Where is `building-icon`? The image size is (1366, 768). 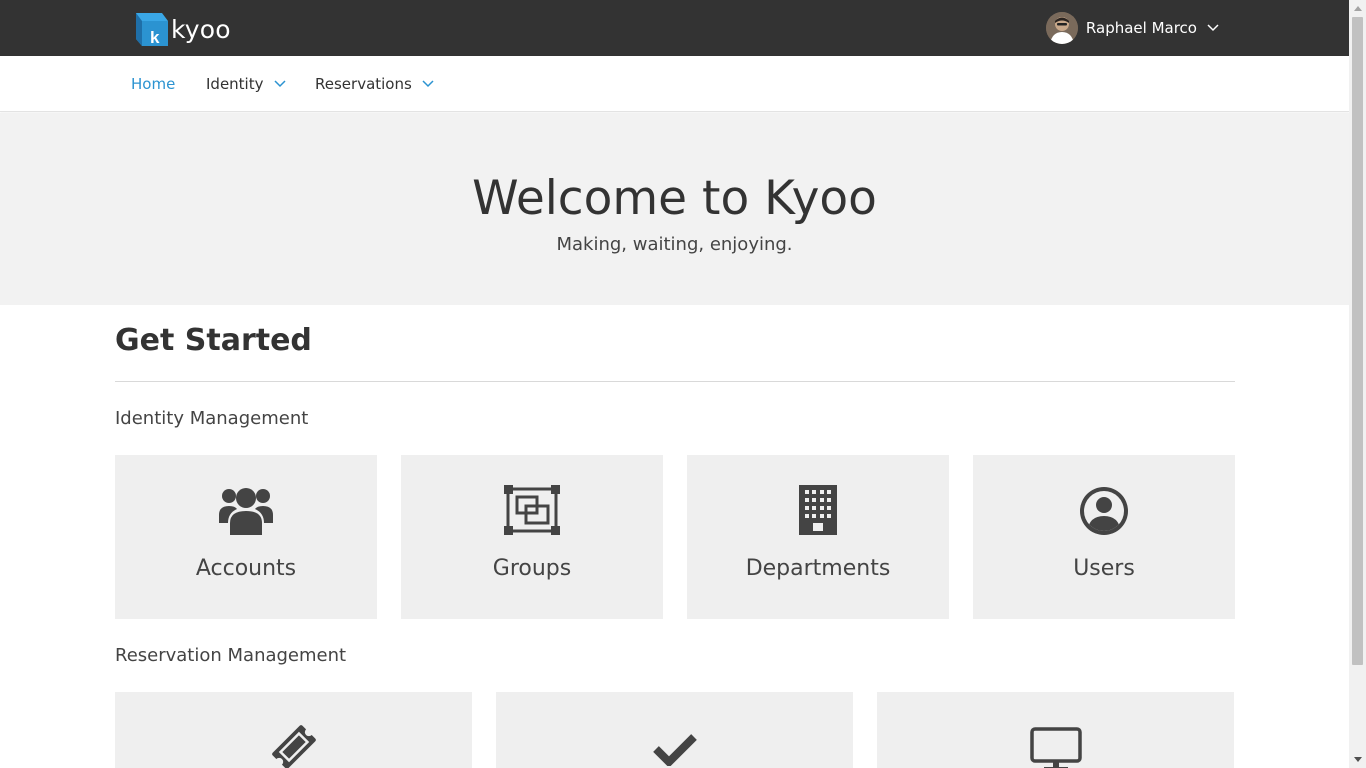 building-icon is located at coordinates (818, 510).